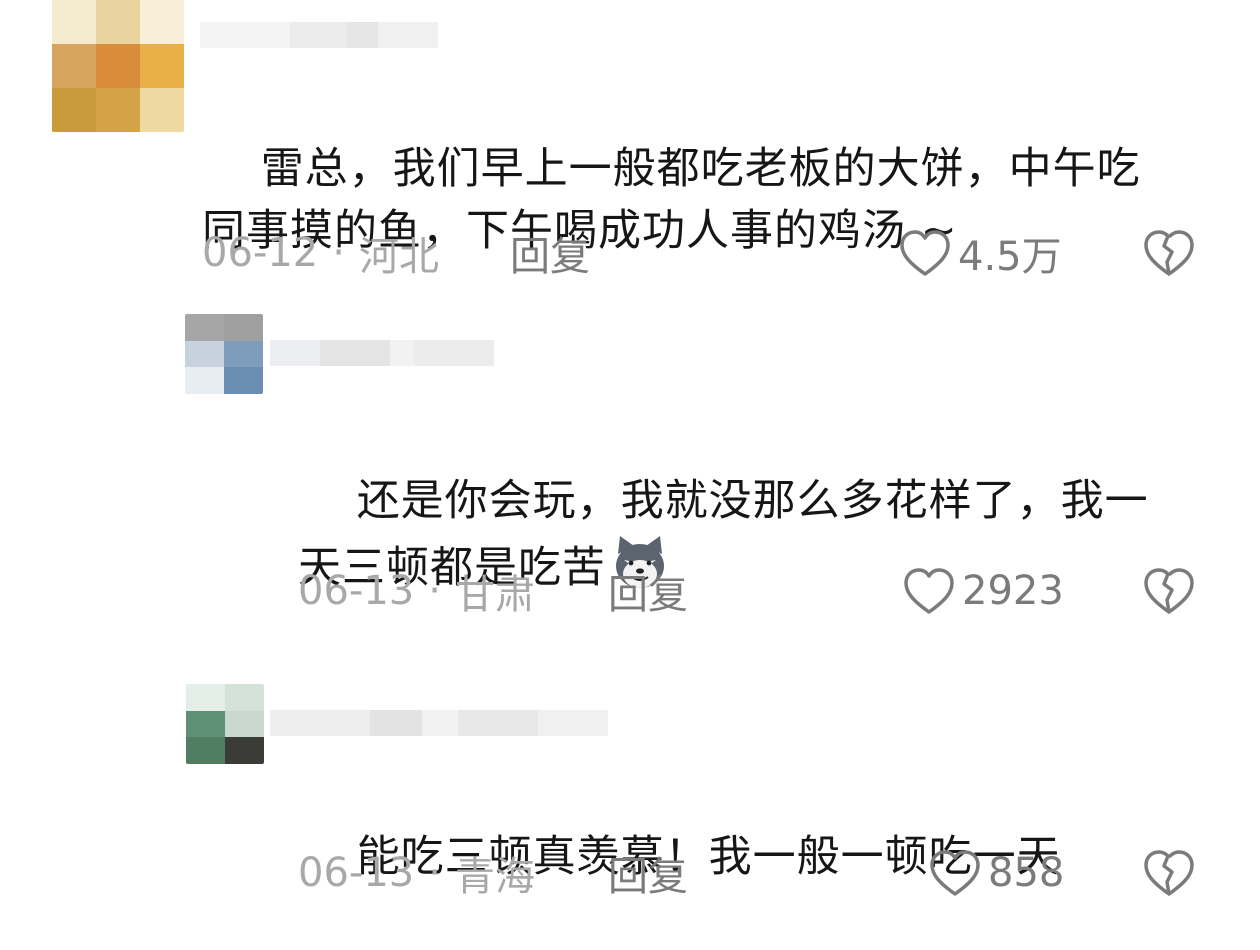 This screenshot has width=1260, height=950. I want to click on comment-text: 雷总，我们早上一般都吃老板的大饼，中午吃 同事摸的鱼，下午喝成功人事的鸡汤 ~, so click(671, 200).